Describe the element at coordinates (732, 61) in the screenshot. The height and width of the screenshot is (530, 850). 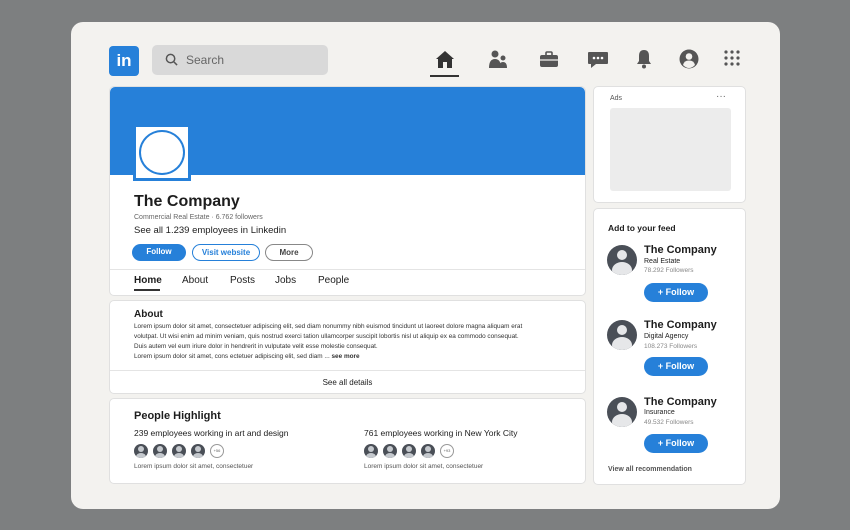
I see `apps-grid-icon` at that location.